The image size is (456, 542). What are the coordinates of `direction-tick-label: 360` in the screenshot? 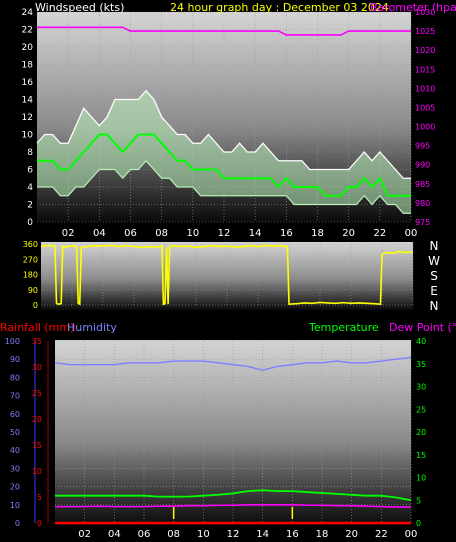 It's located at (30, 244).